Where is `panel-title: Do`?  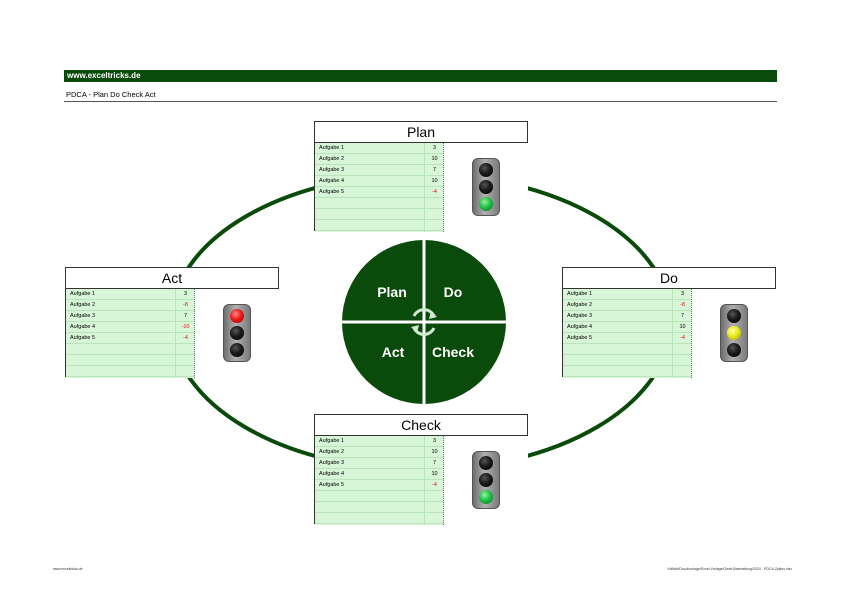 panel-title: Do is located at coordinates (669, 278).